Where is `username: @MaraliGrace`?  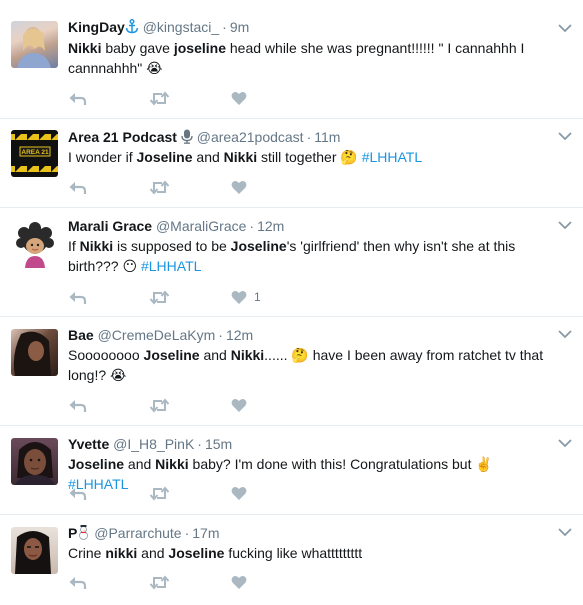
username: @MaraliGrace is located at coordinates (201, 226).